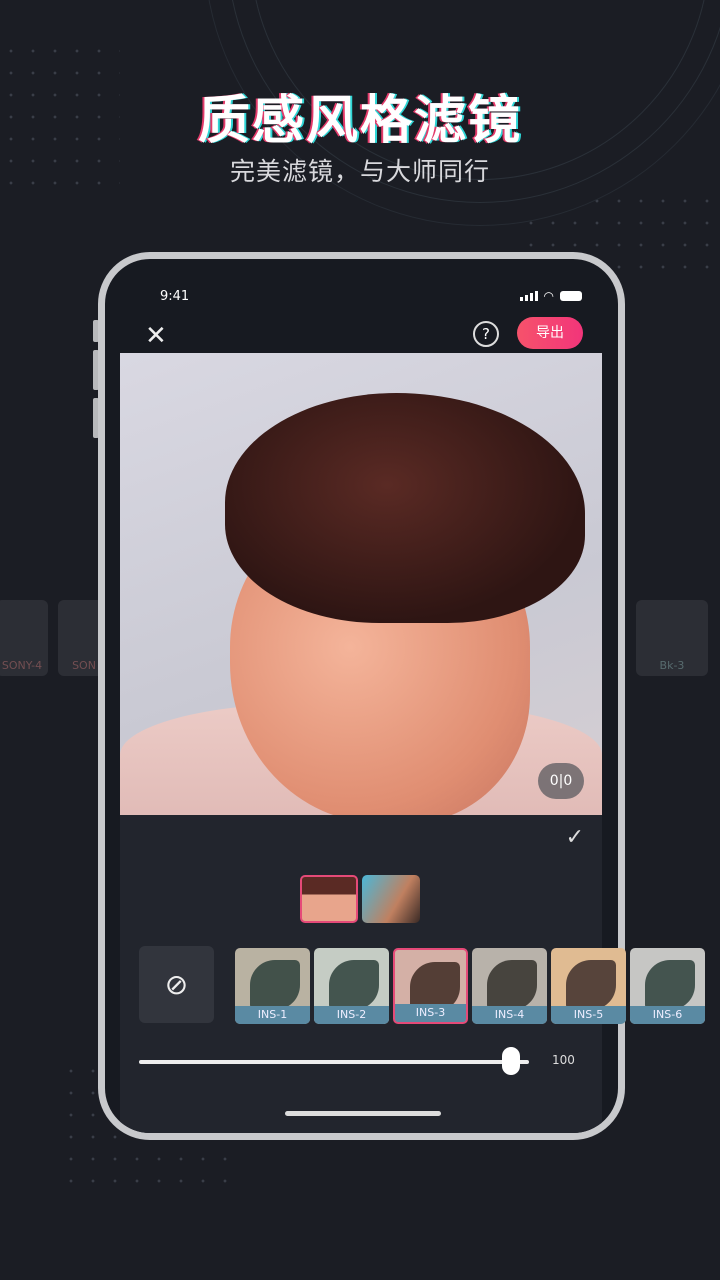 The width and height of the screenshot is (720, 1280). What do you see at coordinates (405, 508) in the screenshot?
I see `photo-hair` at bounding box center [405, 508].